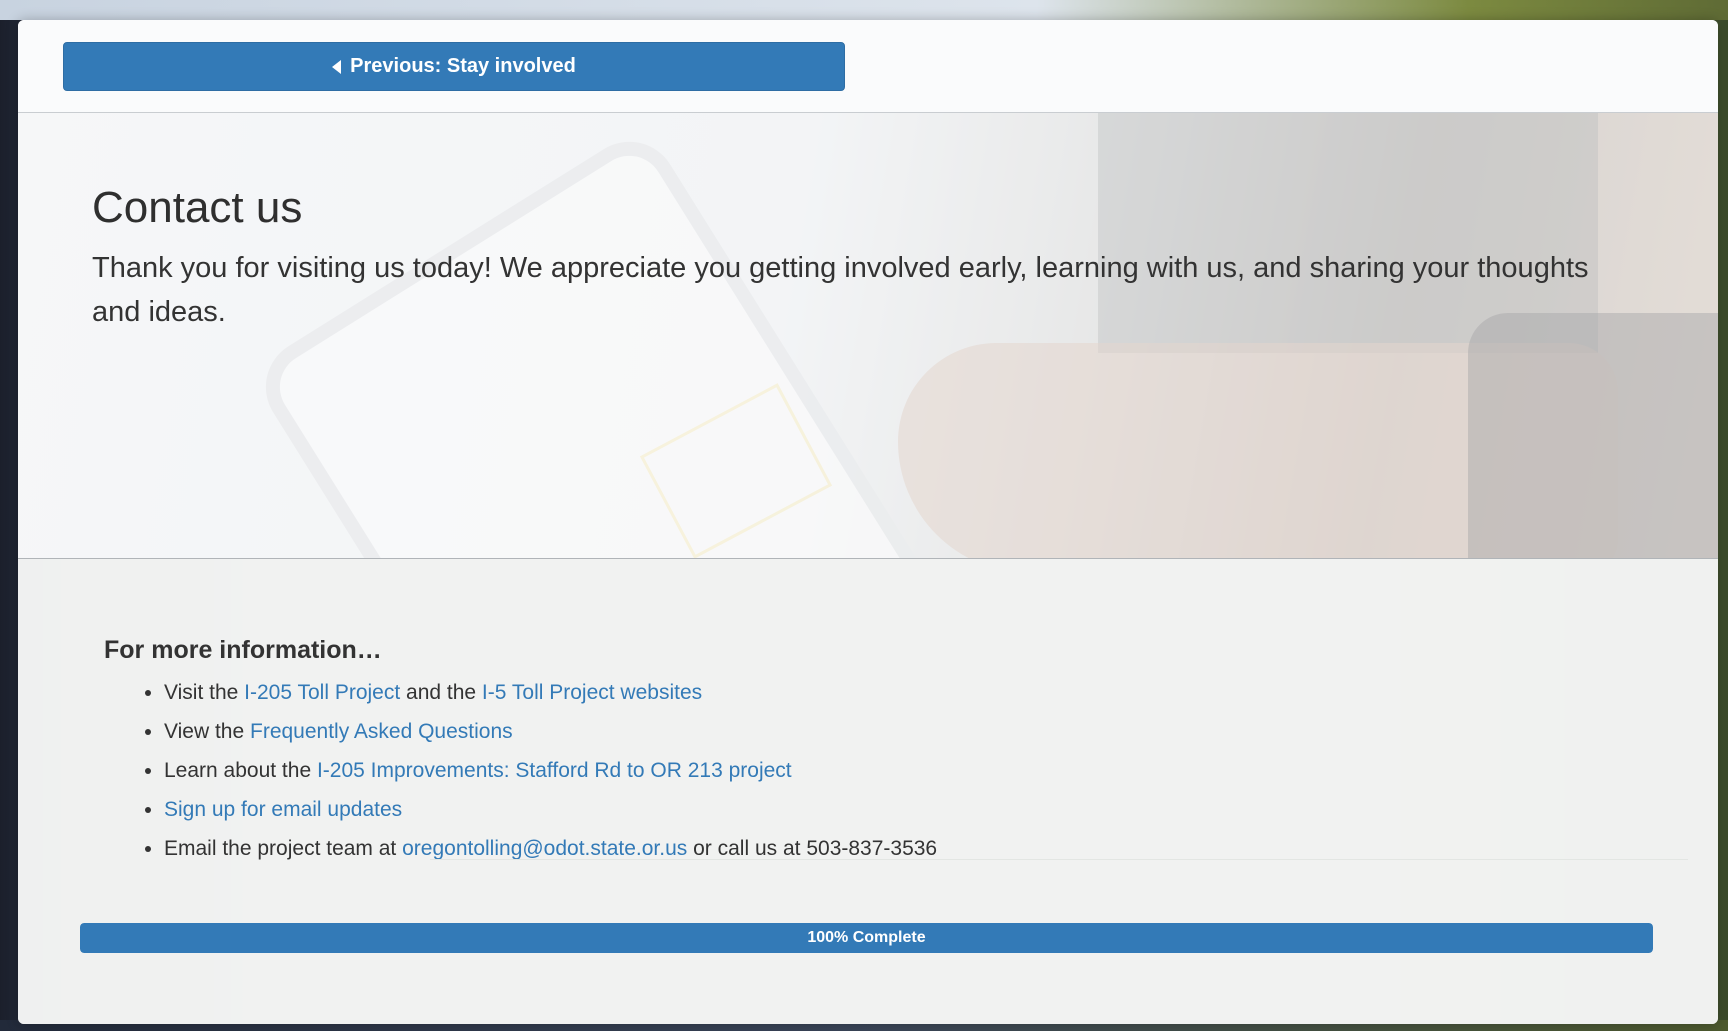 This screenshot has height=1031, width=1728. What do you see at coordinates (204, 692) in the screenshot?
I see `list-item-text: Visit the` at bounding box center [204, 692].